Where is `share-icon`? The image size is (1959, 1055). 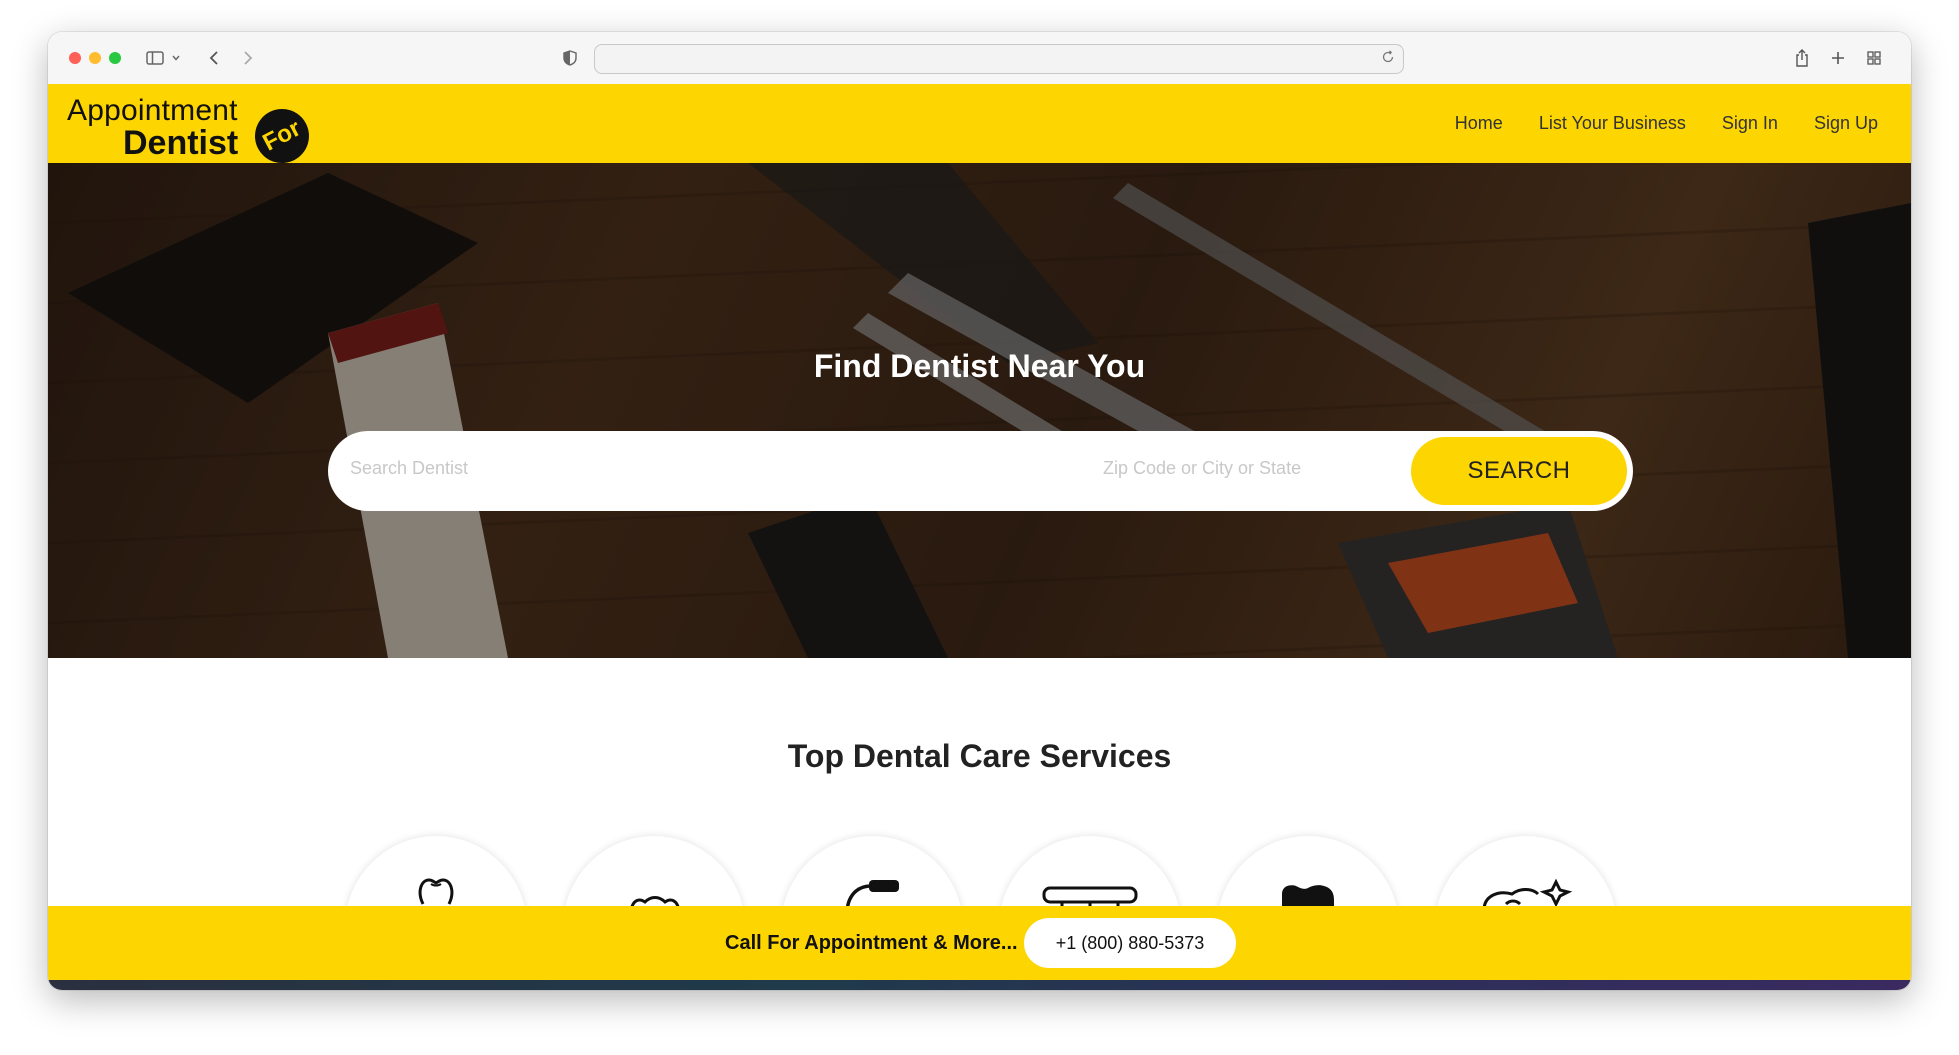 share-icon is located at coordinates (1802, 58).